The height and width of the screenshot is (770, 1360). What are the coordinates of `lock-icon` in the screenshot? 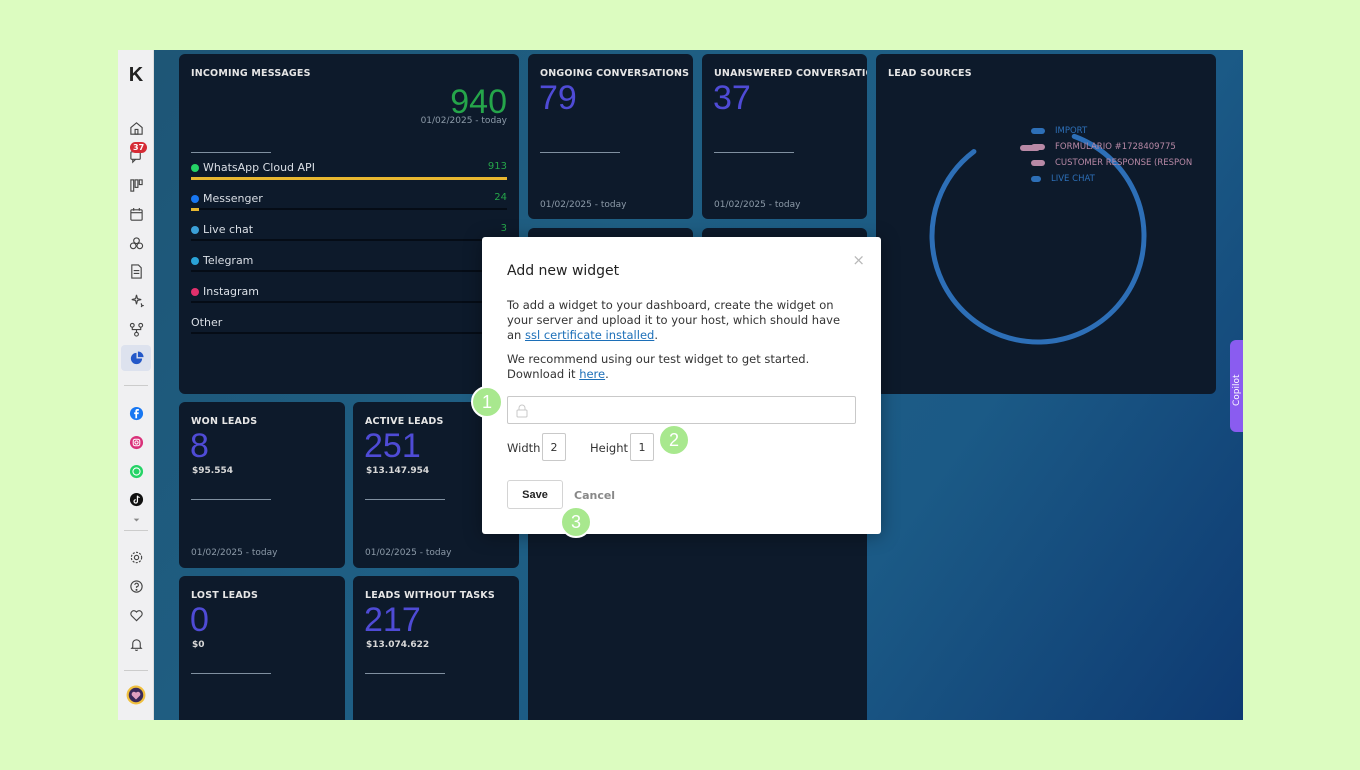 It's located at (522, 411).